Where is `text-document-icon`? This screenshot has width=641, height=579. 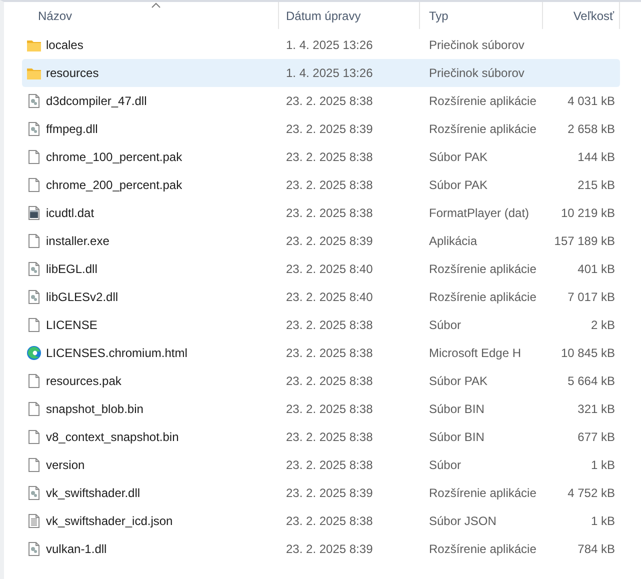
text-document-icon is located at coordinates (34, 521).